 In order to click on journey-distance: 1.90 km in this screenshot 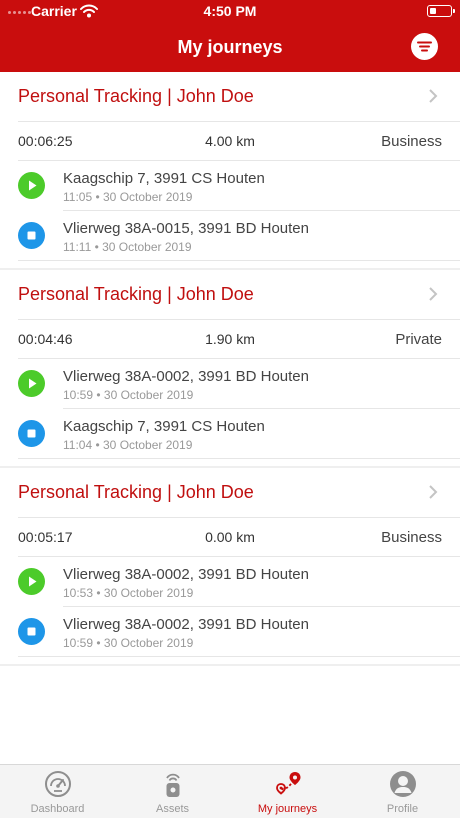, I will do `click(230, 339)`.